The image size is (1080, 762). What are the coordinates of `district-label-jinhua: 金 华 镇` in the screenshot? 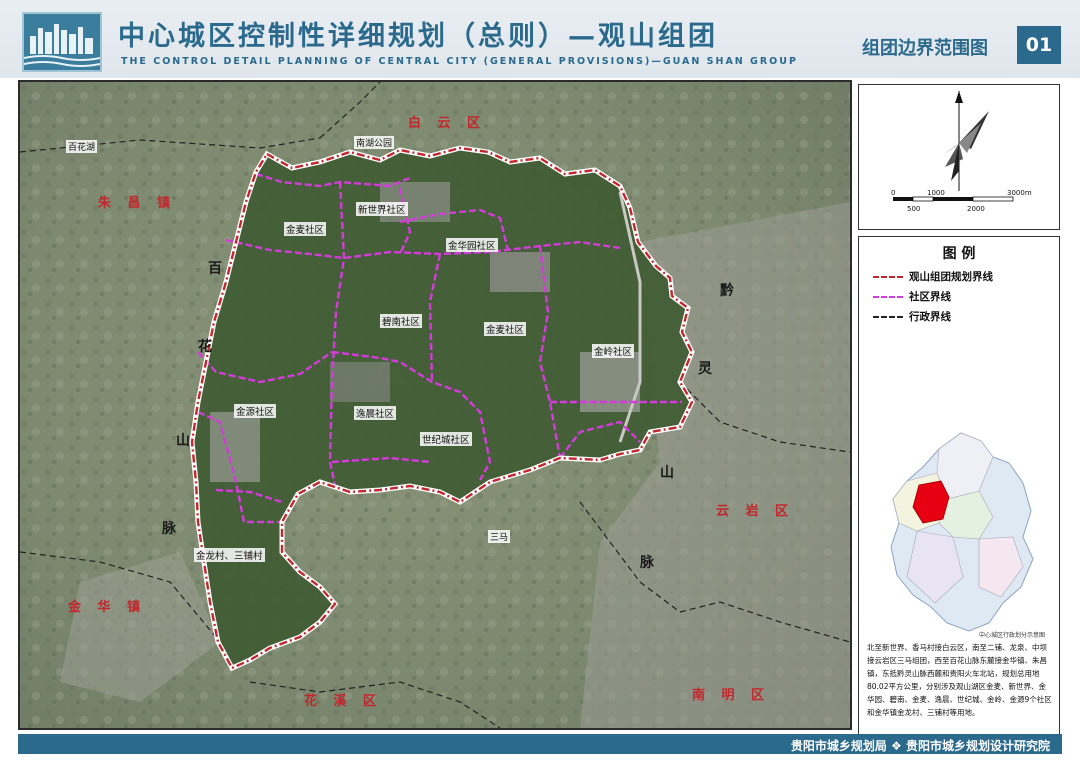 It's located at (107, 607).